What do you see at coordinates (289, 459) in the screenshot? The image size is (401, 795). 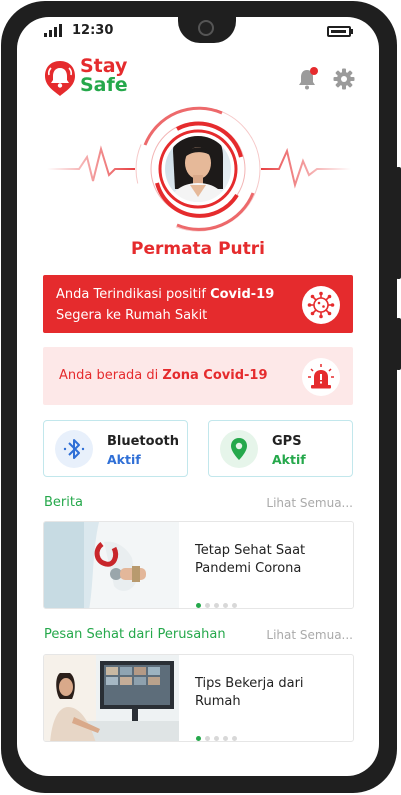 I see `gps-status: Aktif` at bounding box center [289, 459].